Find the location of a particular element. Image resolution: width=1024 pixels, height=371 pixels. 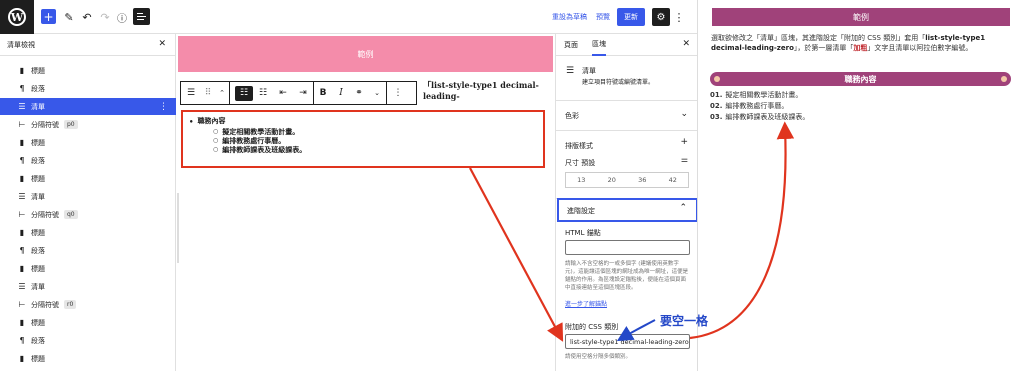

advanced-panel-toggle: 進階設定 ⌃ is located at coordinates (627, 210).